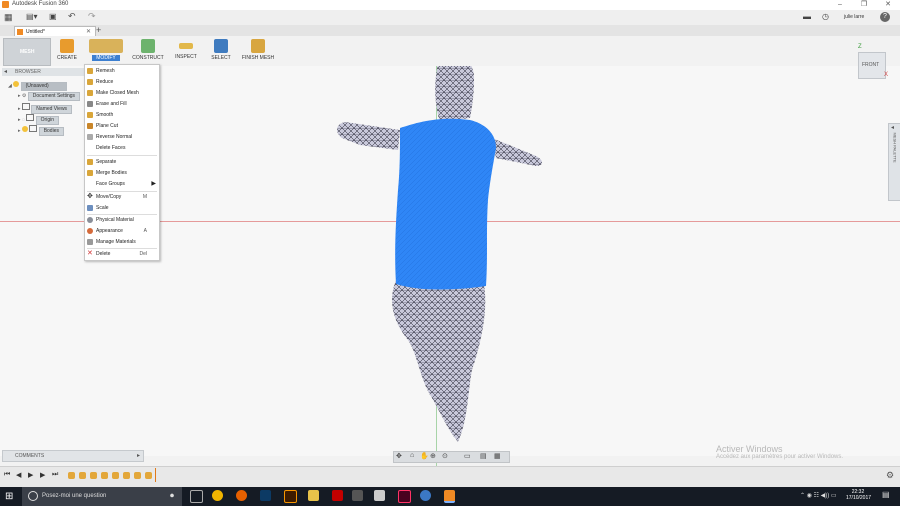 The height and width of the screenshot is (506, 900). What do you see at coordinates (864, 5) in the screenshot?
I see `maximize-button: ❐` at bounding box center [864, 5].